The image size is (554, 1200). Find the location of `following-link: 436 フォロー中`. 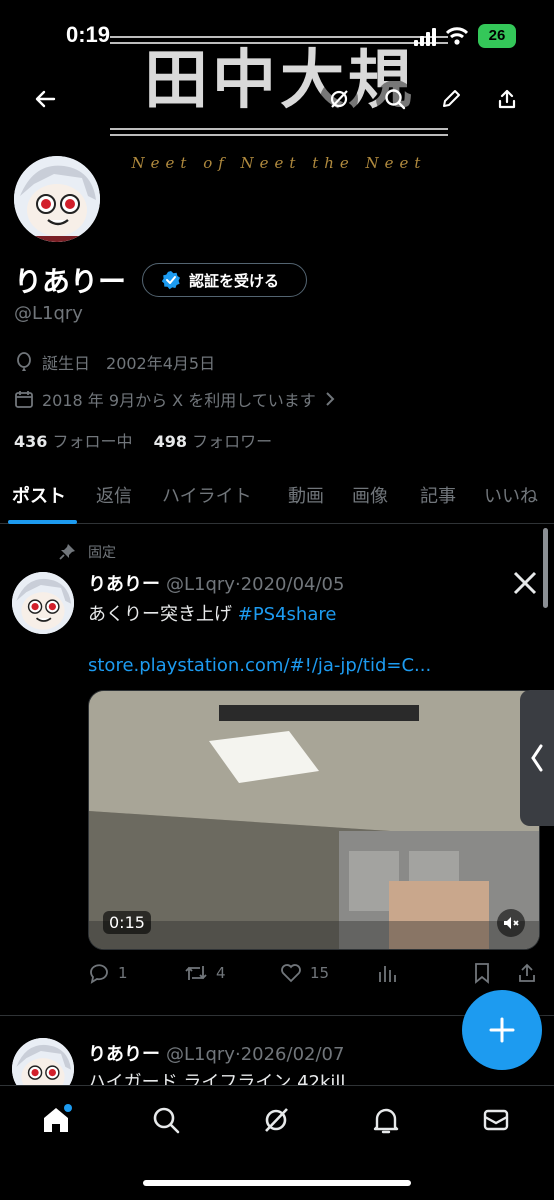

following-link: 436 フォロー中 is located at coordinates (73, 441).